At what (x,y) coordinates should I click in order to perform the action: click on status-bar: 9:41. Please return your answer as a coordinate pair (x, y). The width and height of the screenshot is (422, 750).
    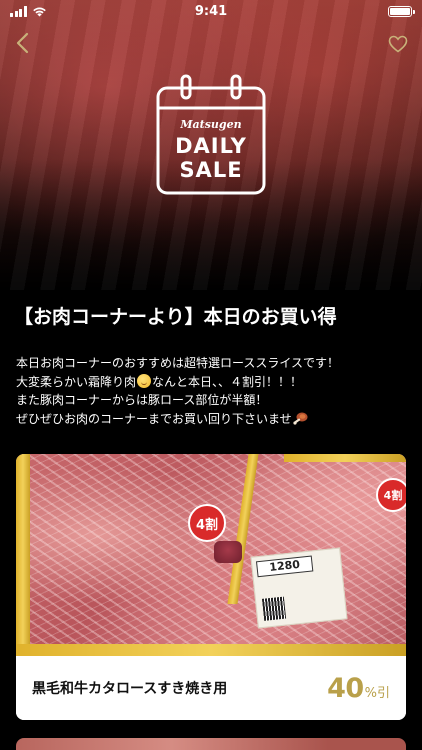
    Looking at the image, I should click on (211, 11).